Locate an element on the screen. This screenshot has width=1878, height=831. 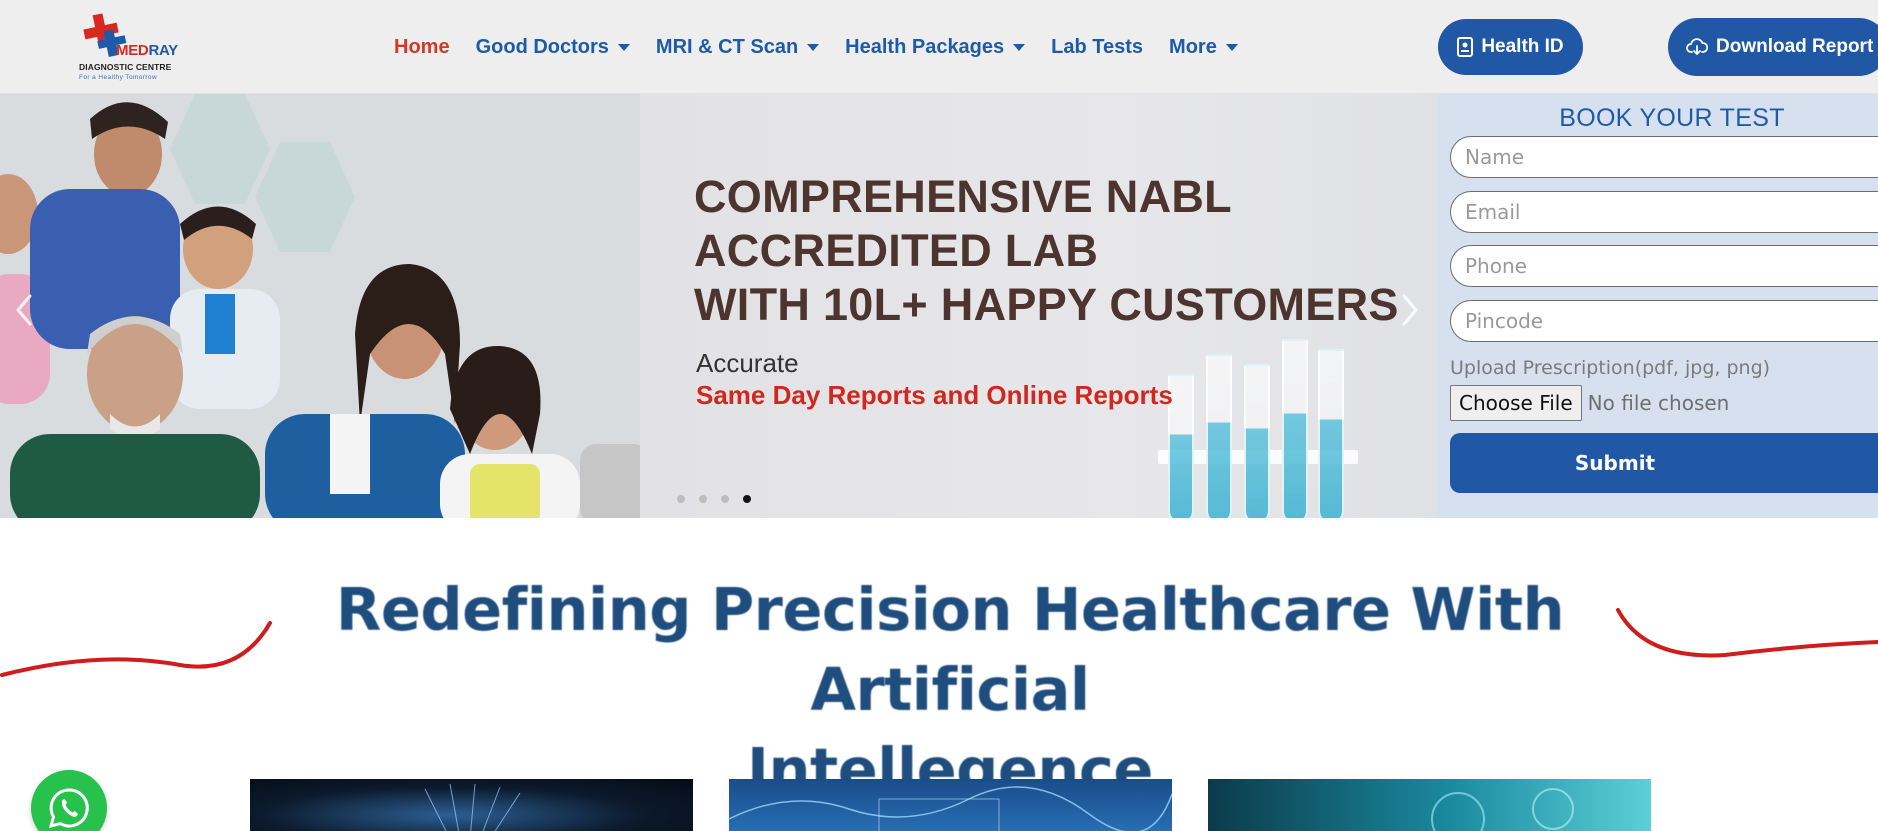
health-id-label: Health ID is located at coordinates (1522, 46).